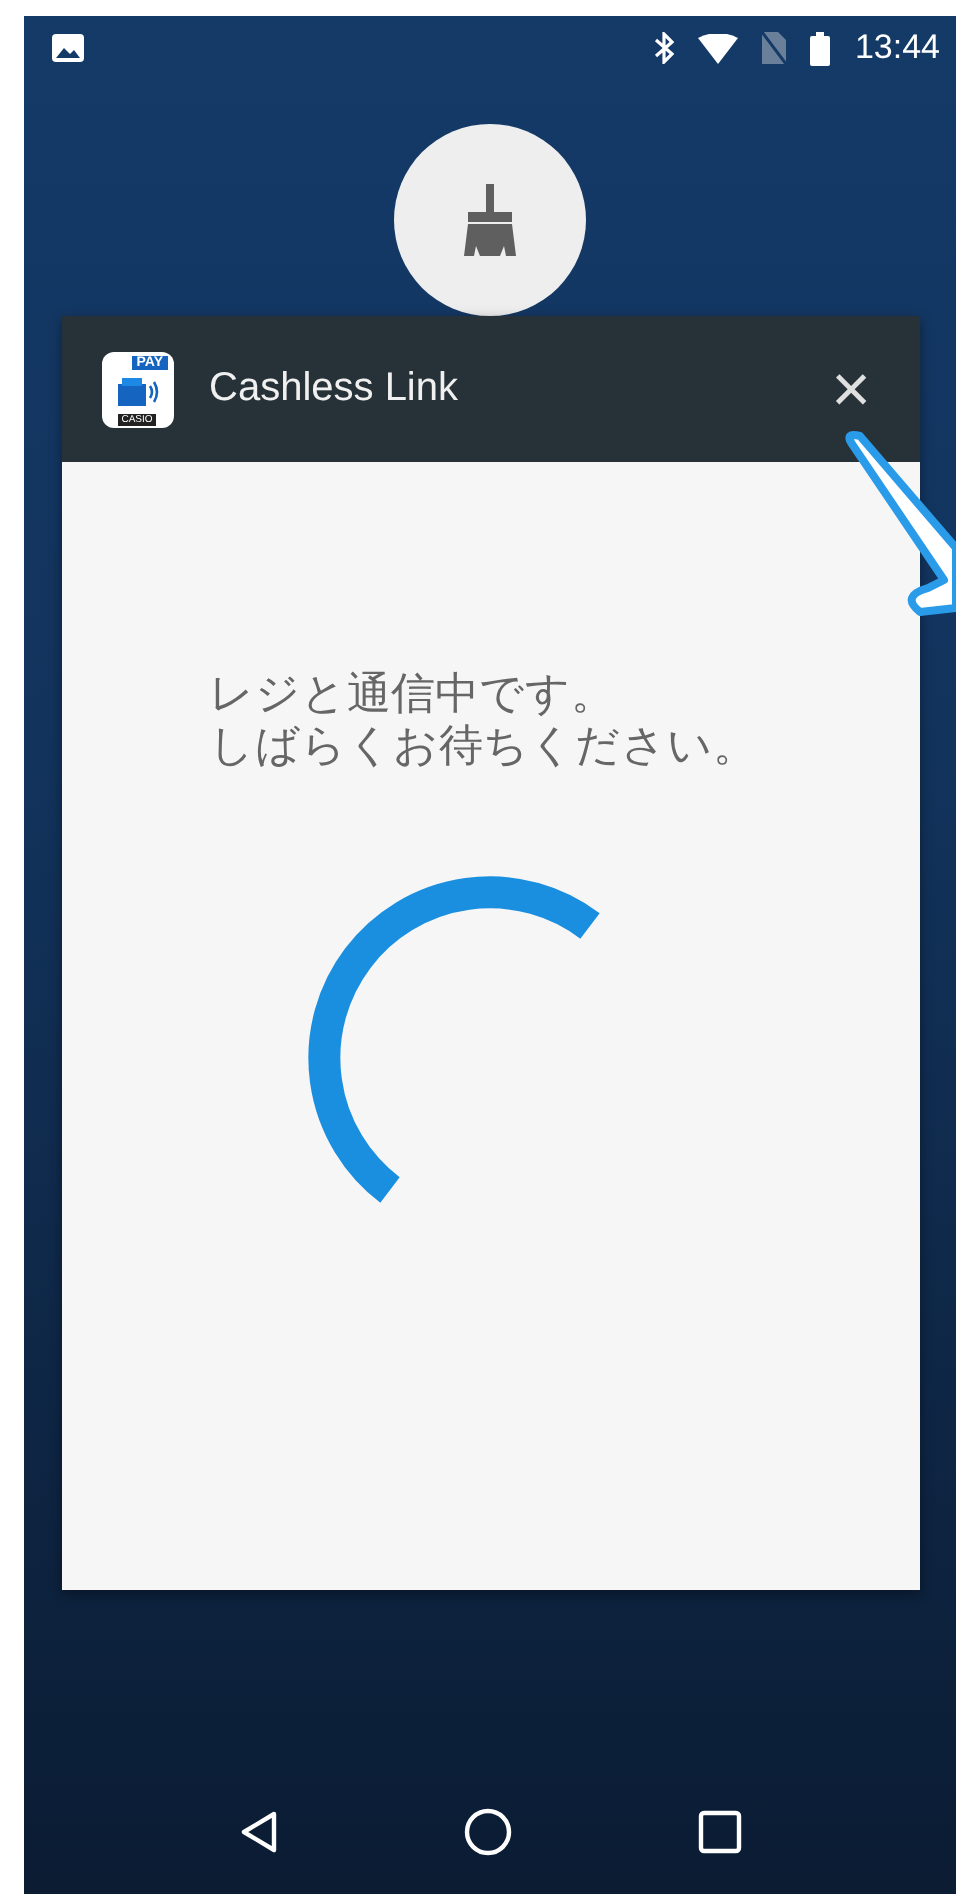 The image size is (956, 1894). What do you see at coordinates (68, 48) in the screenshot?
I see `image-notification-icon` at bounding box center [68, 48].